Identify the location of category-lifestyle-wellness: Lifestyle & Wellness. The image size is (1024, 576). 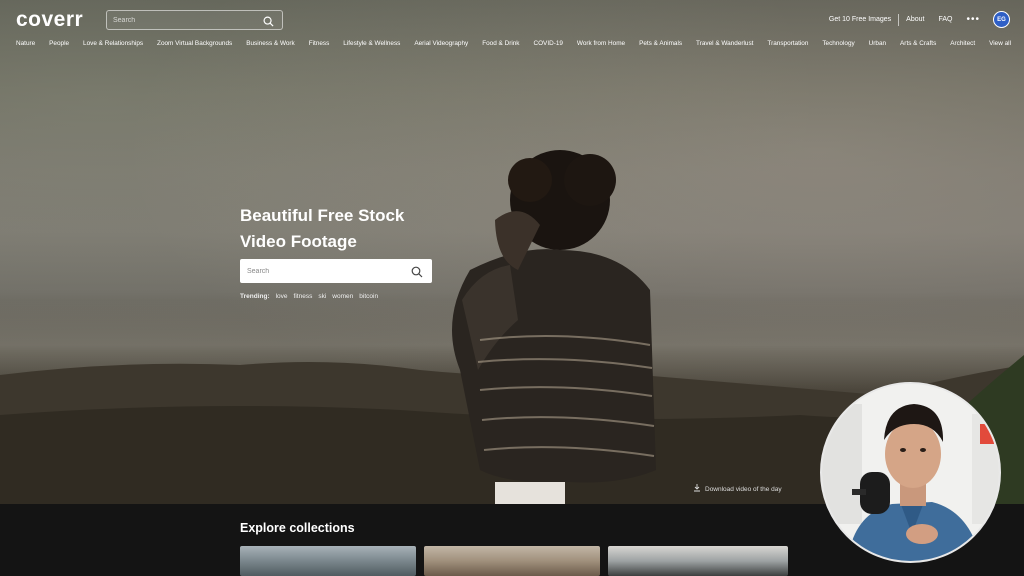
(371, 43).